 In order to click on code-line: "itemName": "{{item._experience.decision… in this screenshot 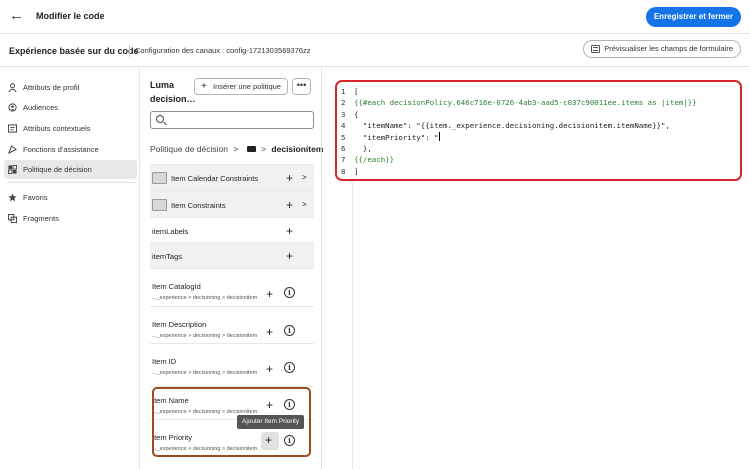, I will do `click(512, 126)`.